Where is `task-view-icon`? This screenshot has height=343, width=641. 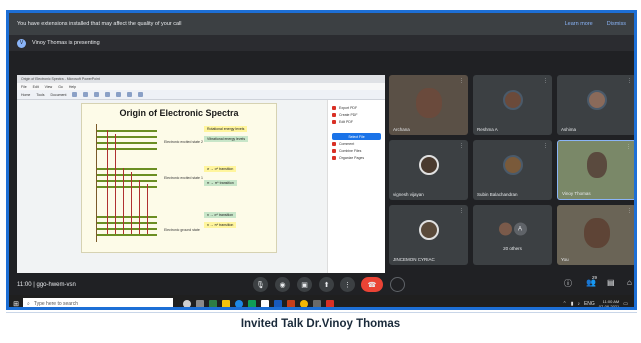 task-view-icon is located at coordinates (187, 303).